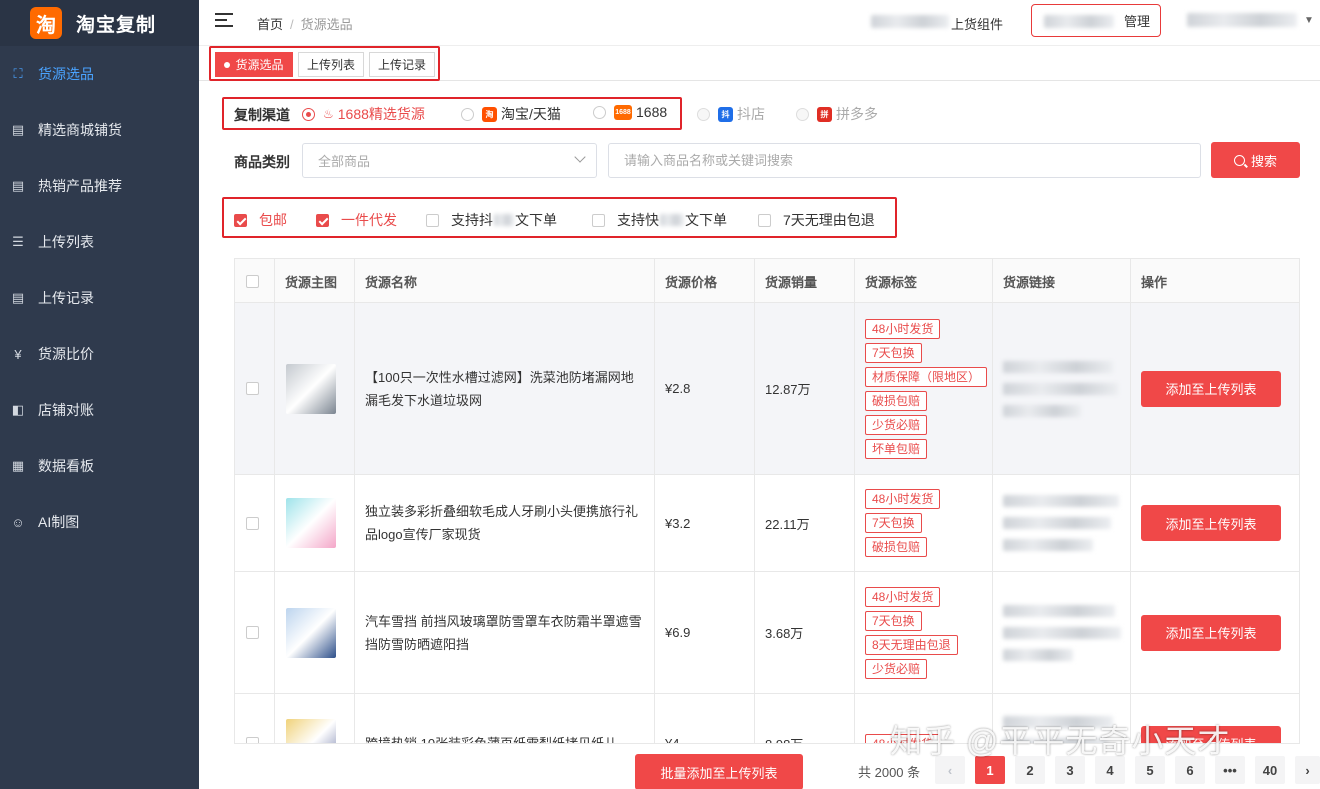  What do you see at coordinates (491, 220) in the screenshot?
I see `douyin-order-checkbox: 支持抖 文下单` at bounding box center [491, 220].